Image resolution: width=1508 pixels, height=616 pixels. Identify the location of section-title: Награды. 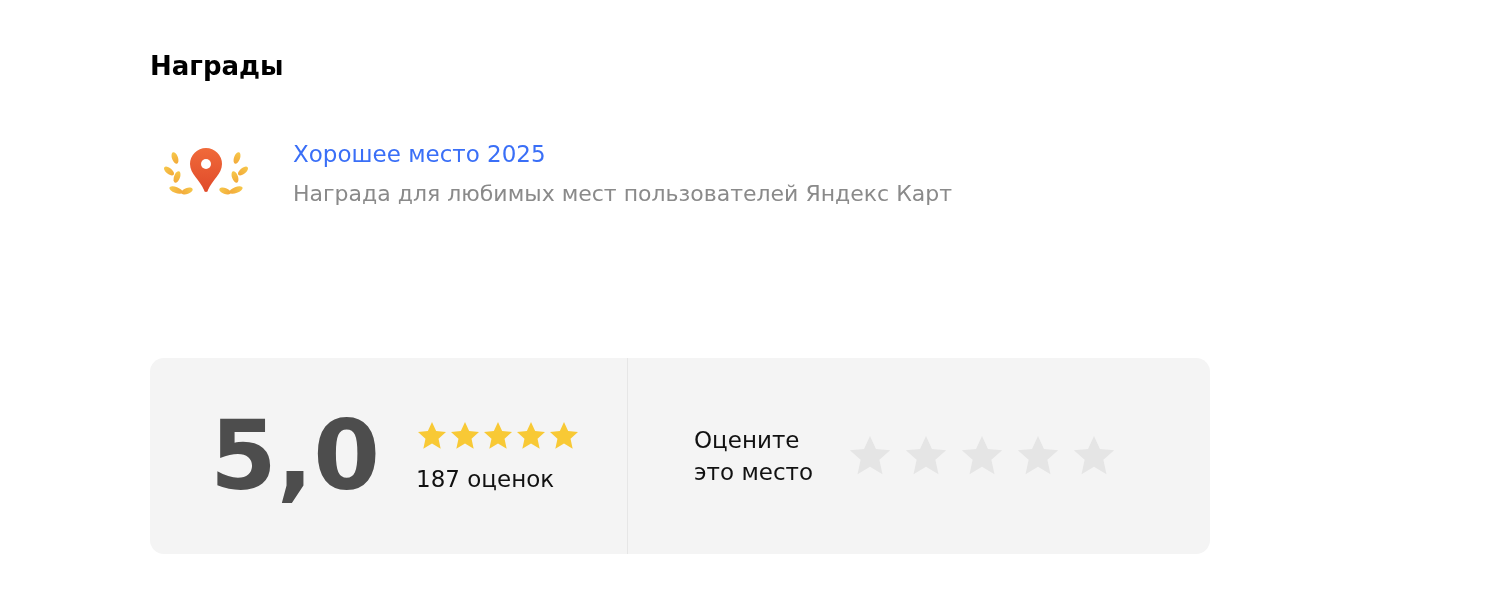
(217, 66).